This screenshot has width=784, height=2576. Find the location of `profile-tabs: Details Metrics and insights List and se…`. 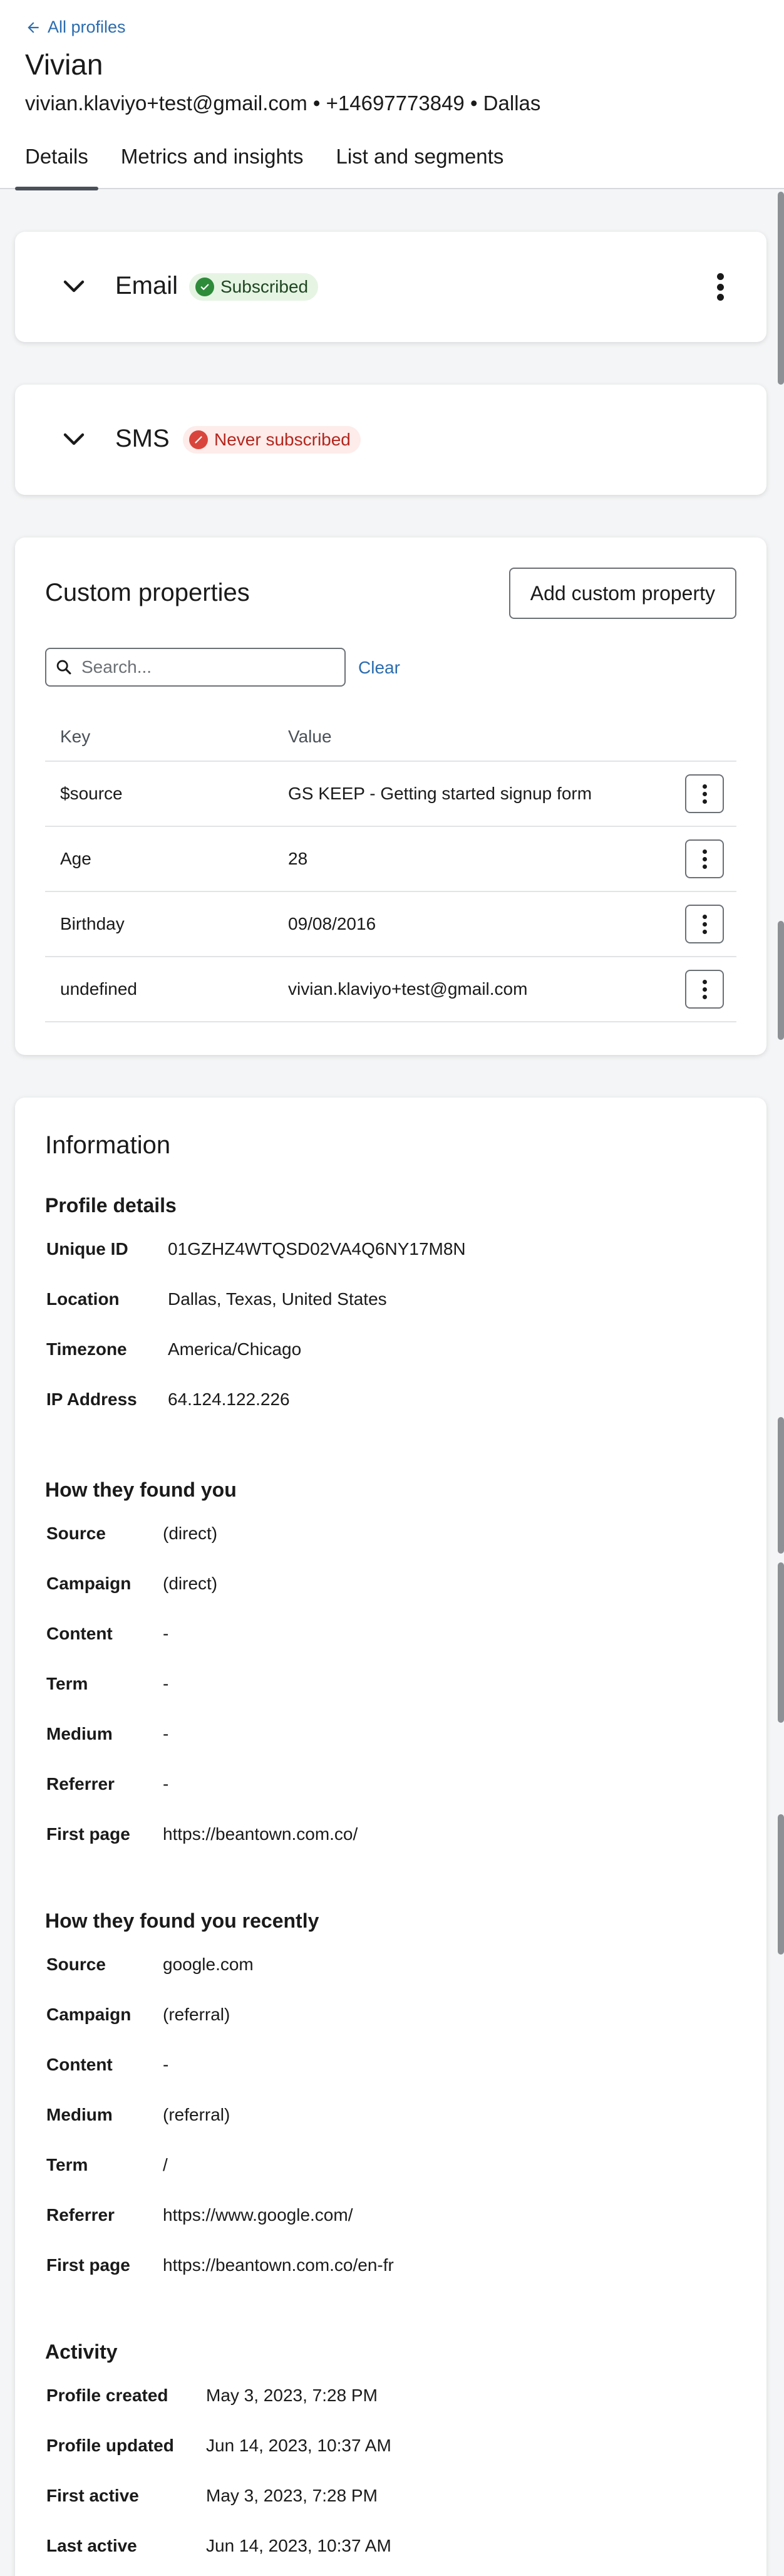

profile-tabs: Details Metrics and insights List and se… is located at coordinates (270, 166).